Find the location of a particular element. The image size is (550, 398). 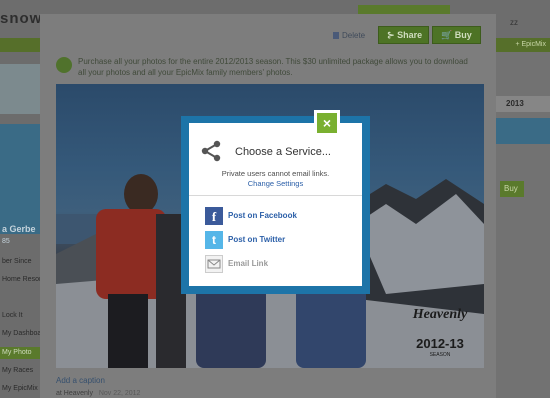

photo-location: at Heavenly is located at coordinates (74, 393).